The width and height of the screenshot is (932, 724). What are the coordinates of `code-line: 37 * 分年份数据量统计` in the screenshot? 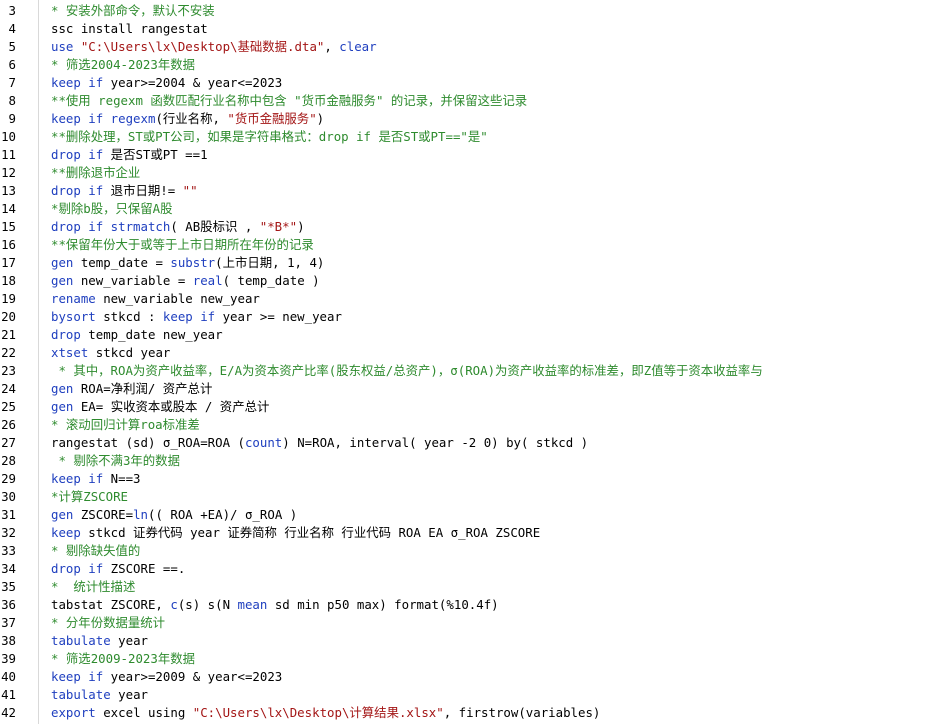 It's located at (466, 623).